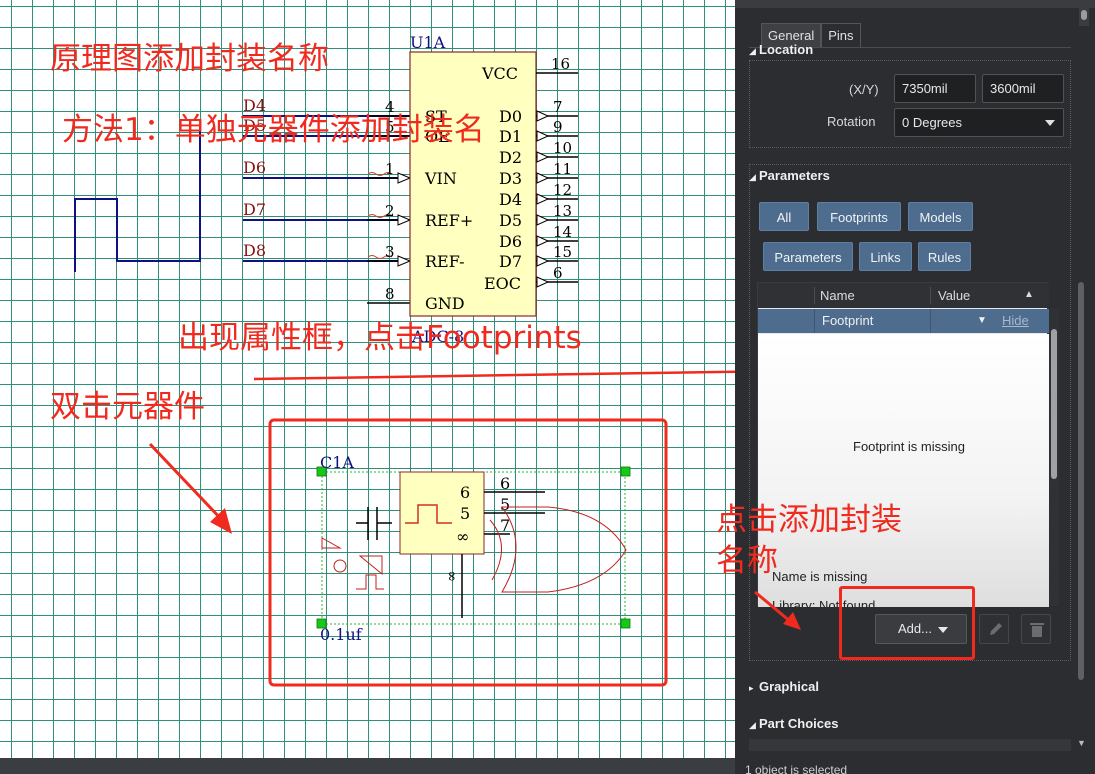  What do you see at coordinates (907, 623) in the screenshot?
I see `highlight-box-add` at bounding box center [907, 623].